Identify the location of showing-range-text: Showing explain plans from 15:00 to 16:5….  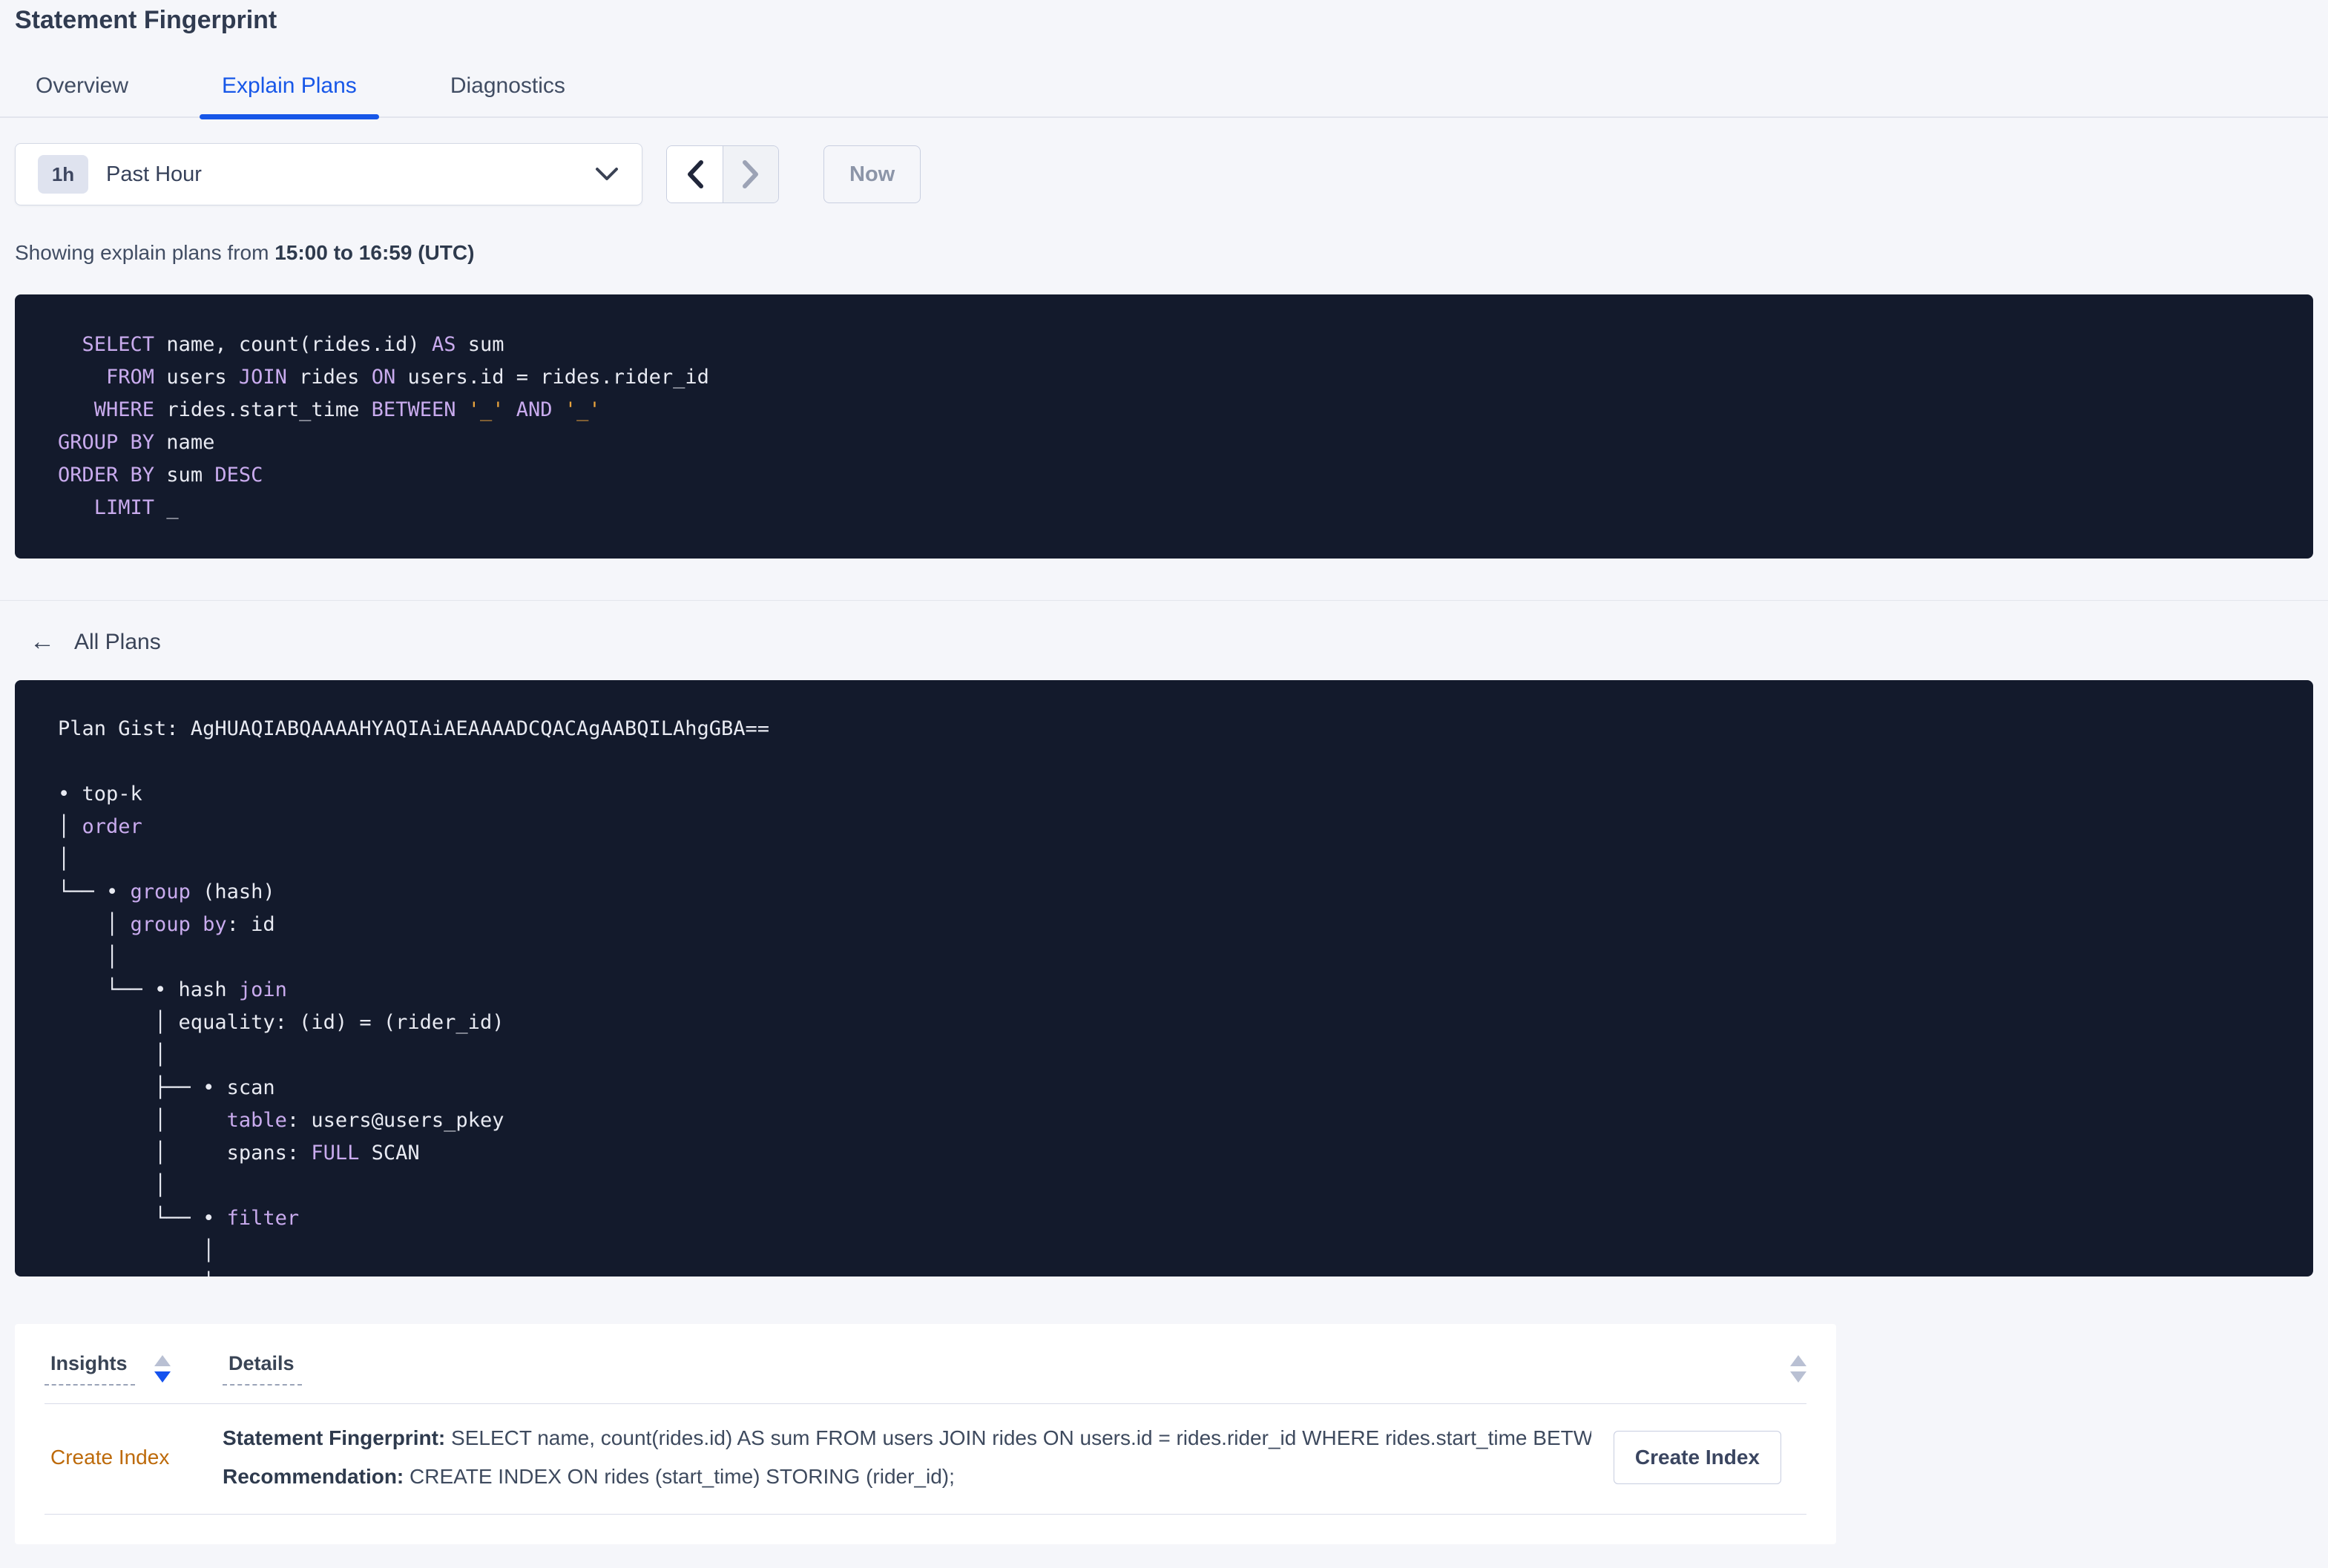
(245, 253).